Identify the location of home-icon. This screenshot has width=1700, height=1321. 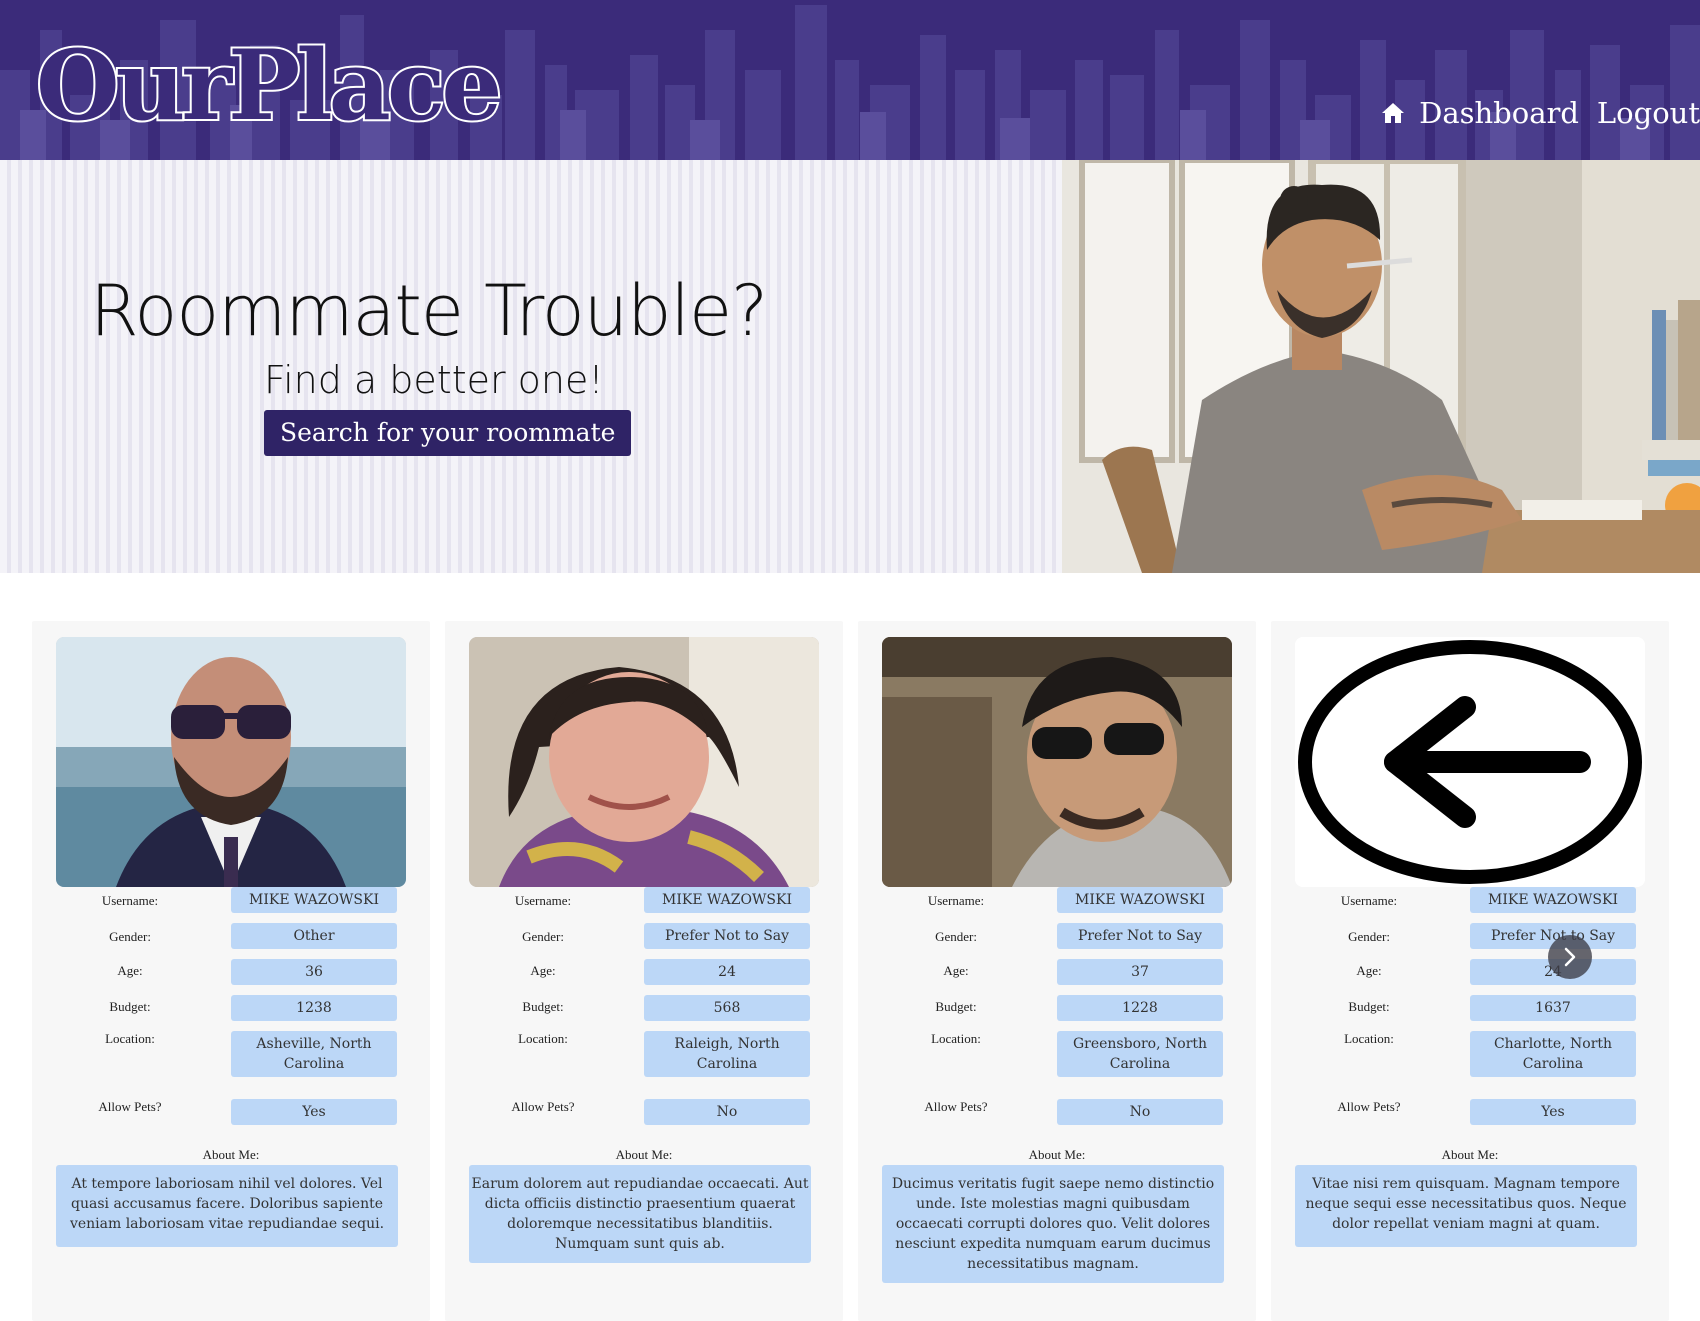
(1393, 113).